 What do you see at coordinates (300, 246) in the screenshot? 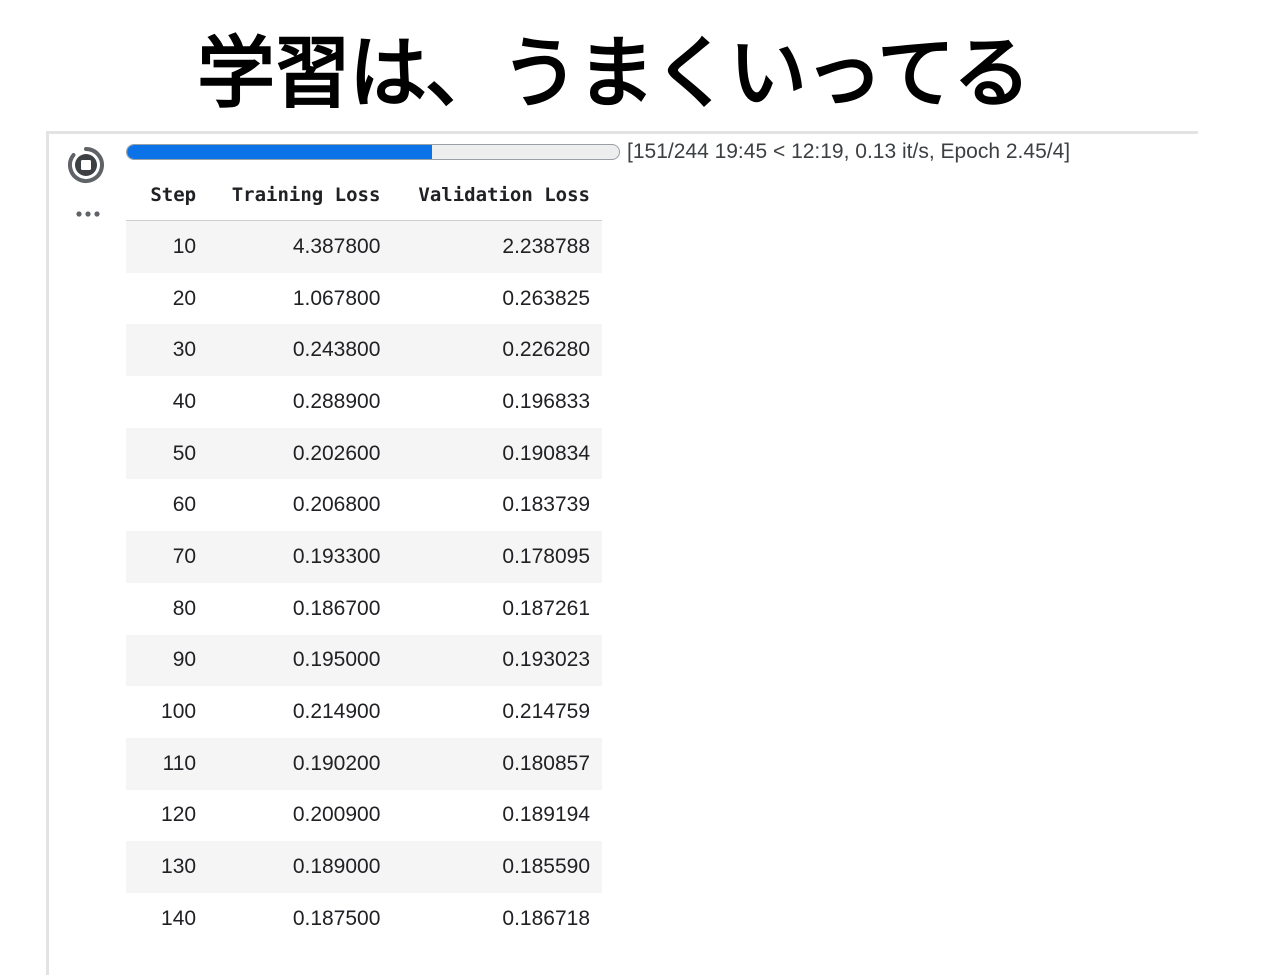
I see `cell-training-loss: 4.387800` at bounding box center [300, 246].